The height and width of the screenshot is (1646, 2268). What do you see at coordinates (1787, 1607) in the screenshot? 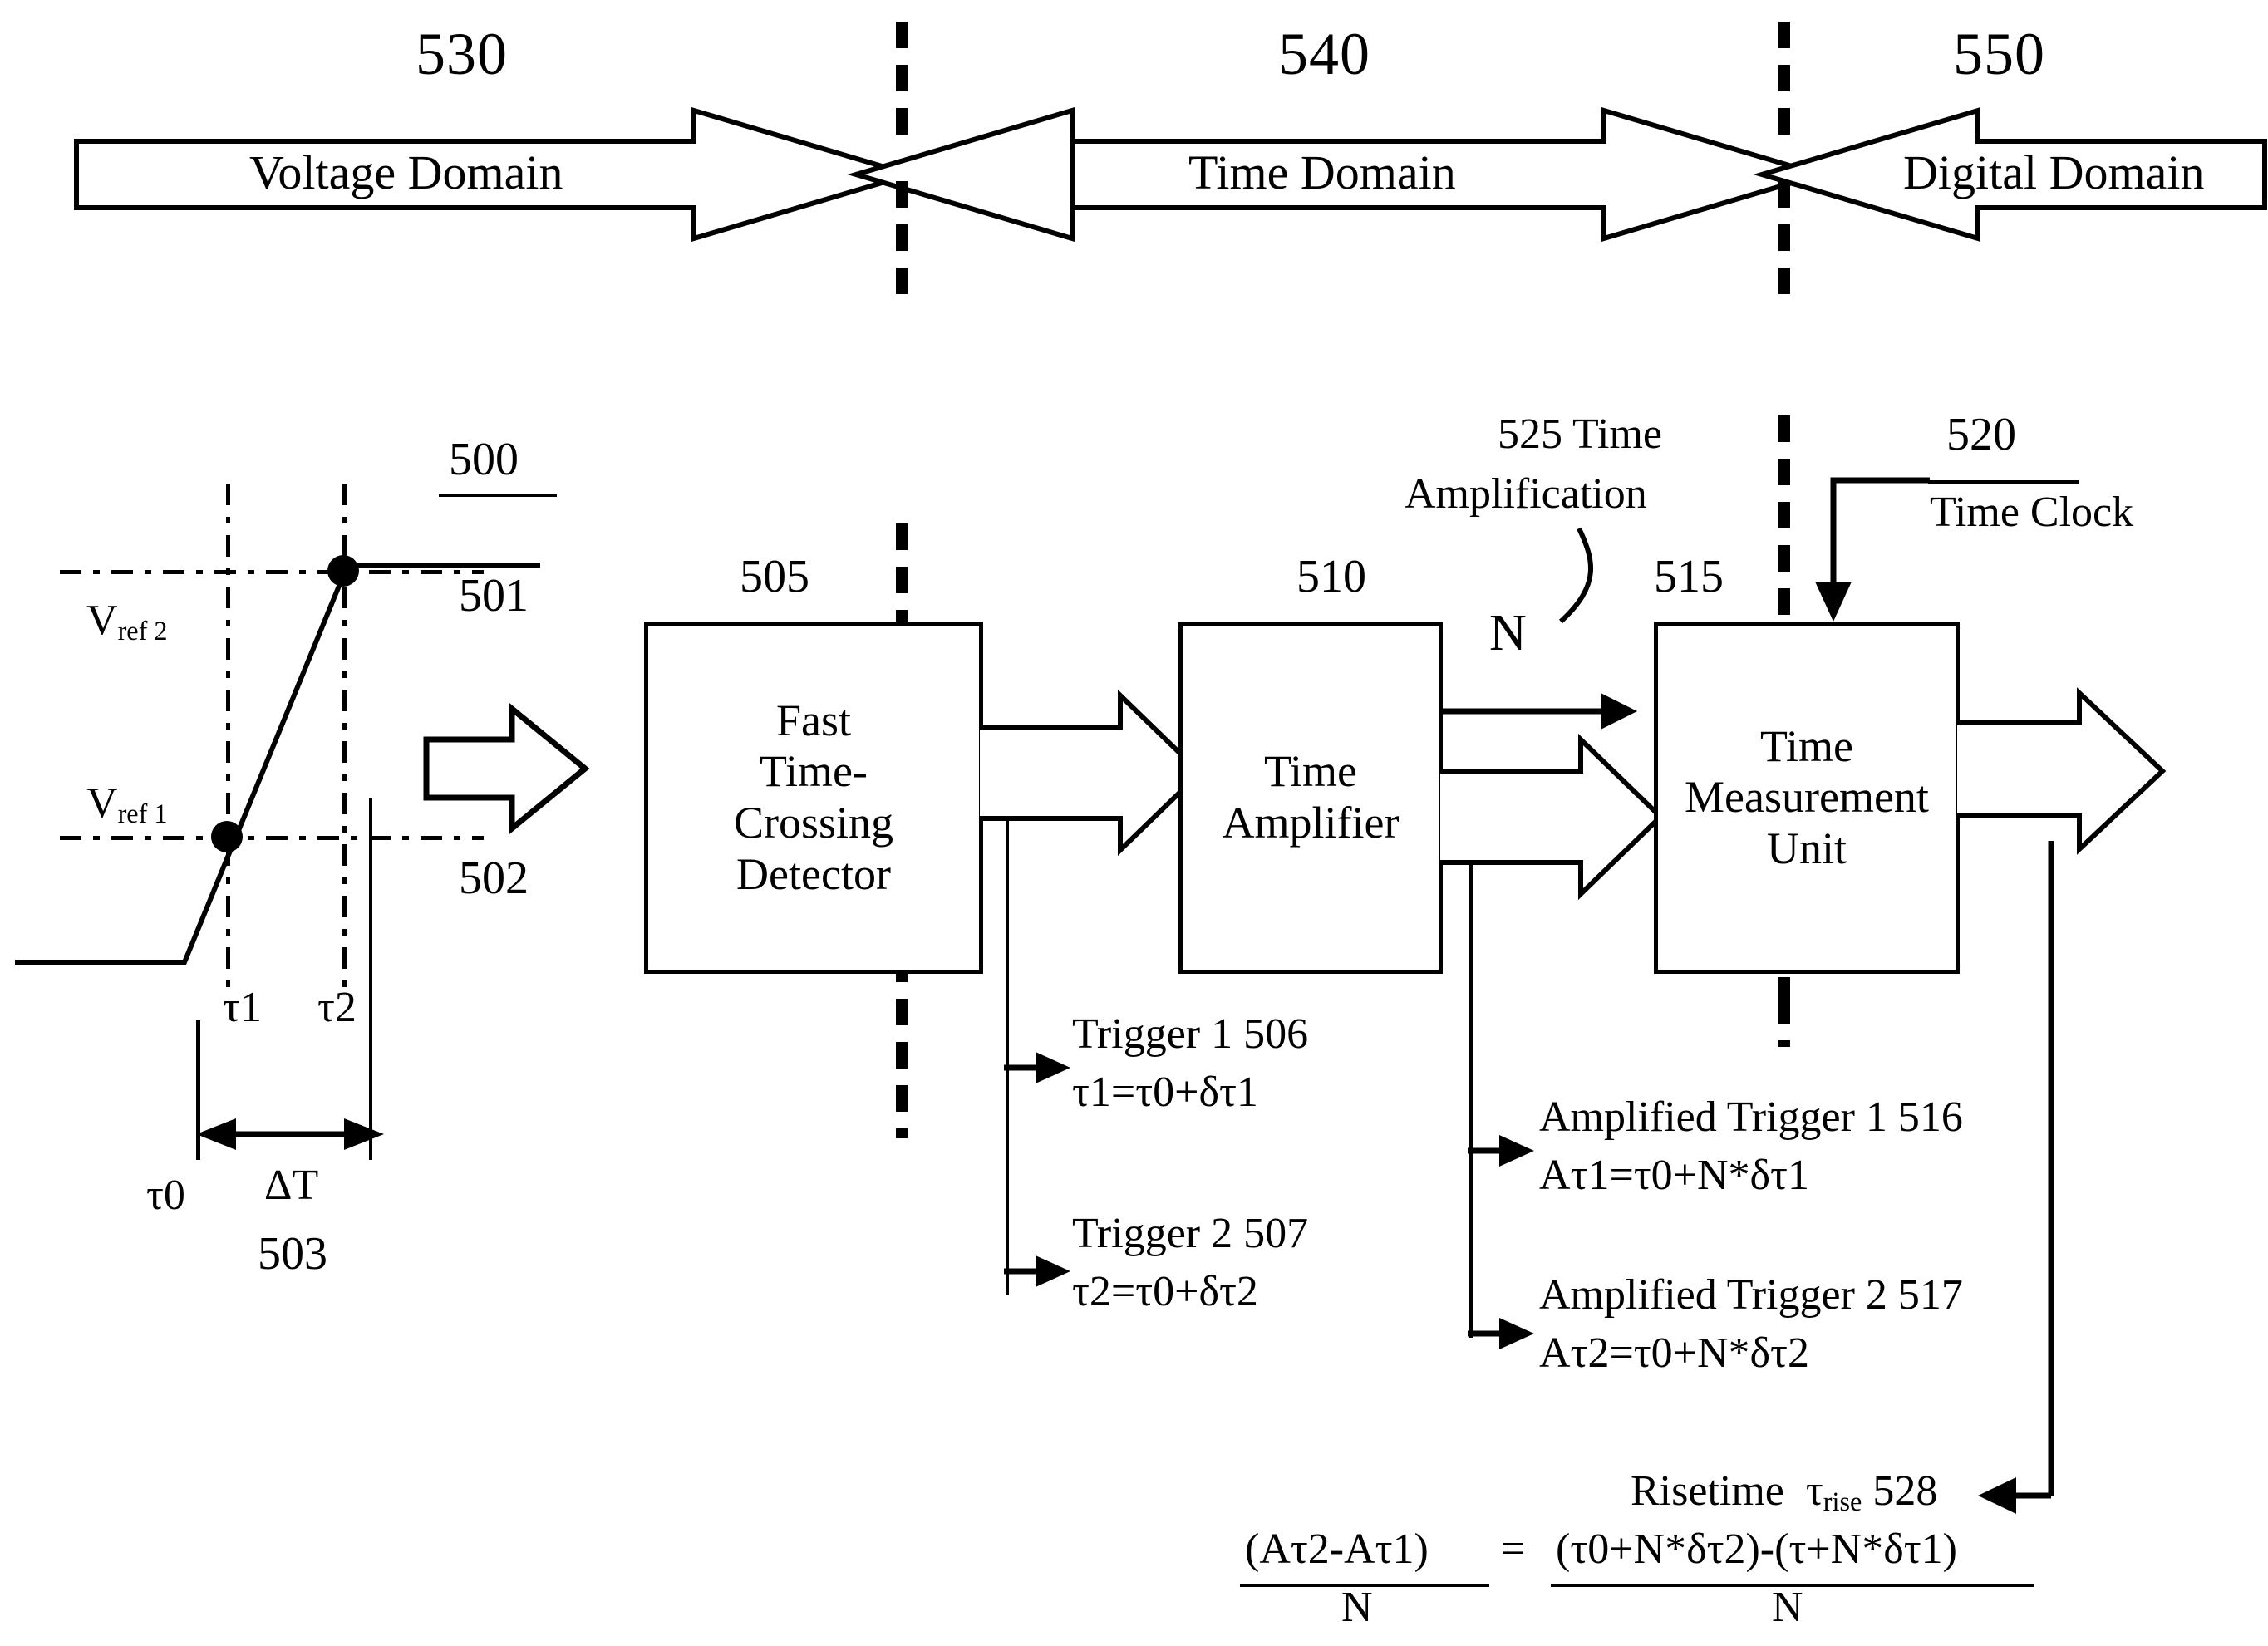
I see `result-rhs-denominator: N` at bounding box center [1787, 1607].